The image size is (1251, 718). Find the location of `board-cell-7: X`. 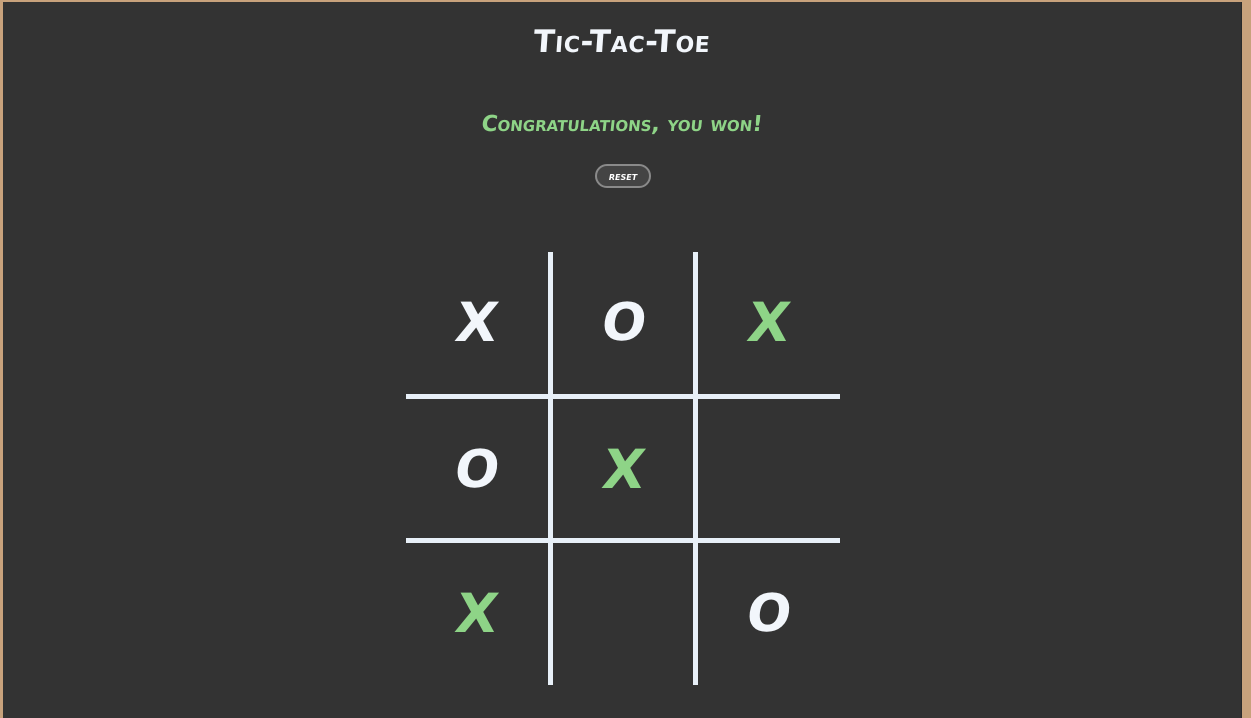

board-cell-7: X is located at coordinates (477, 614).